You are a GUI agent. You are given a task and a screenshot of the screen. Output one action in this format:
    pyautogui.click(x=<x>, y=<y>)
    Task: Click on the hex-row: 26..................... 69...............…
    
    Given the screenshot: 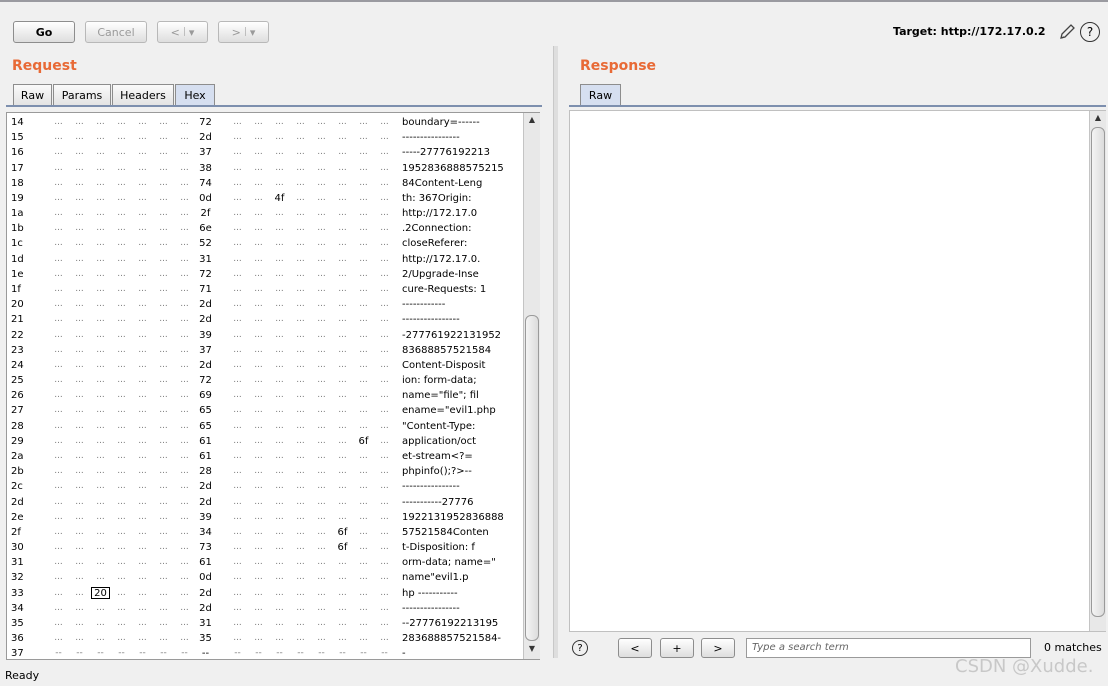 What is the action you would take?
    pyautogui.click(x=265, y=395)
    